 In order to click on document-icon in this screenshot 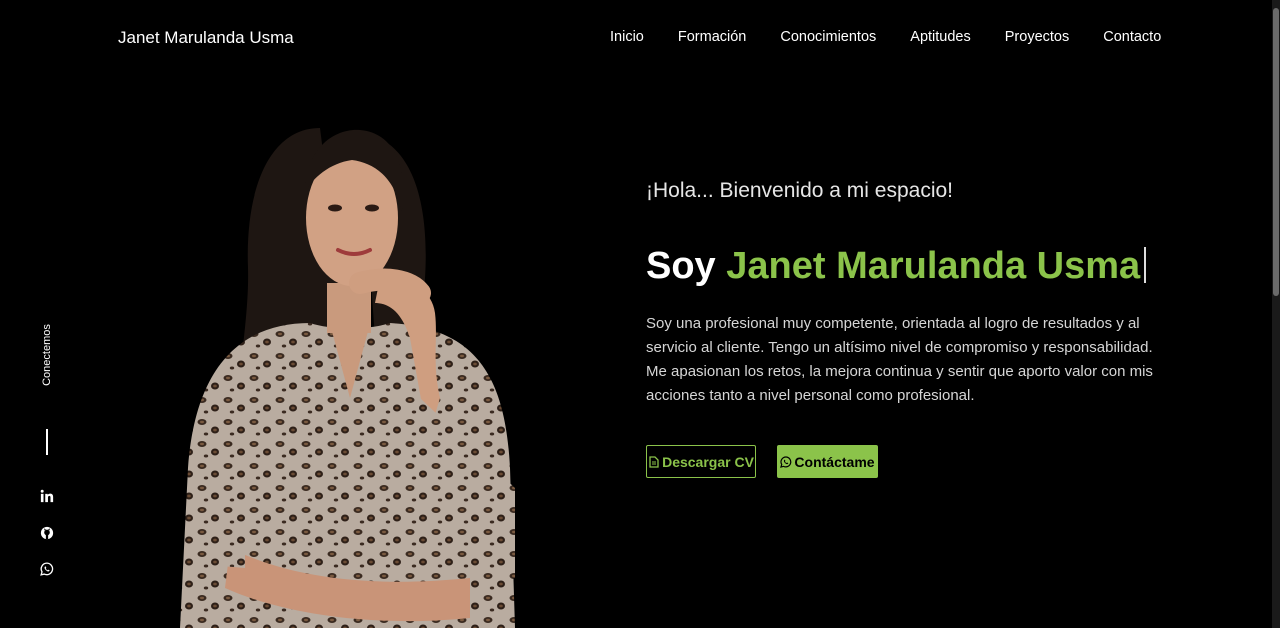, I will do `click(654, 461)`.